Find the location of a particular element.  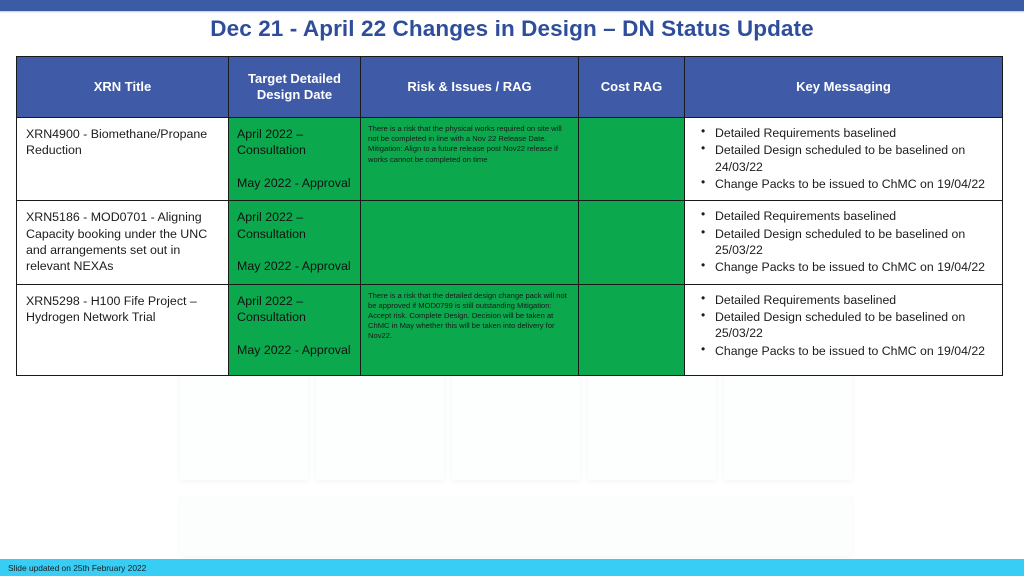

column-header-target-date: Target Detailed Design Date is located at coordinates (294, 87).